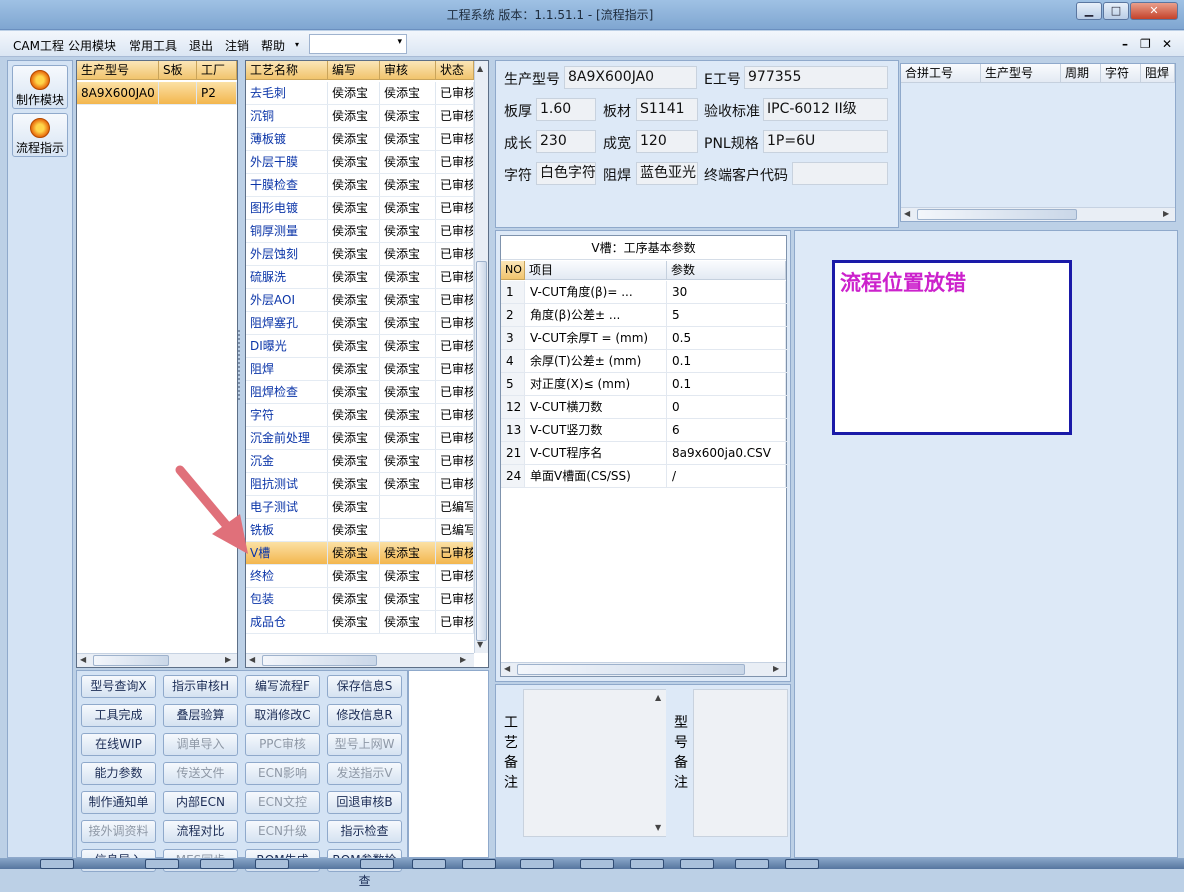 The height and width of the screenshot is (892, 1184). I want to click on menu-help: 帮助, so click(273, 45).